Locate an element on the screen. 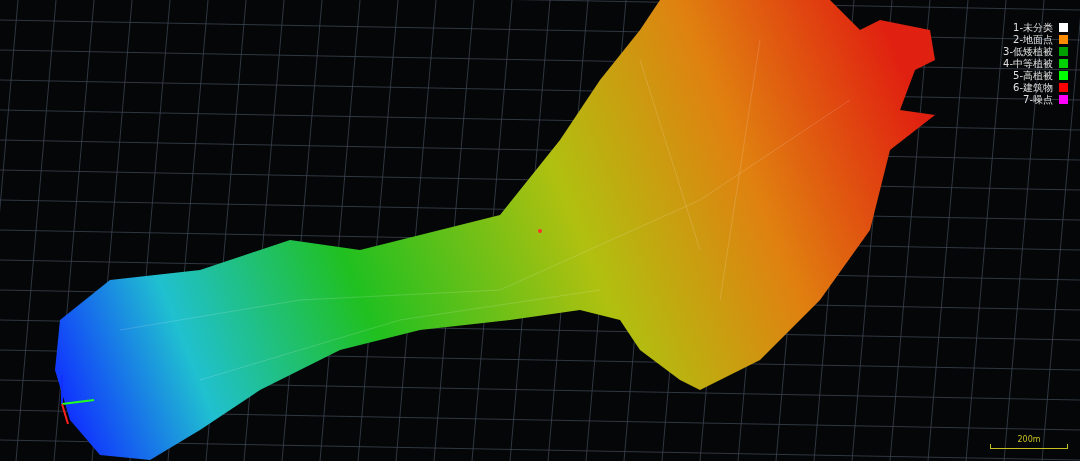  legend-label: 1-未分类 is located at coordinates (1033, 27).